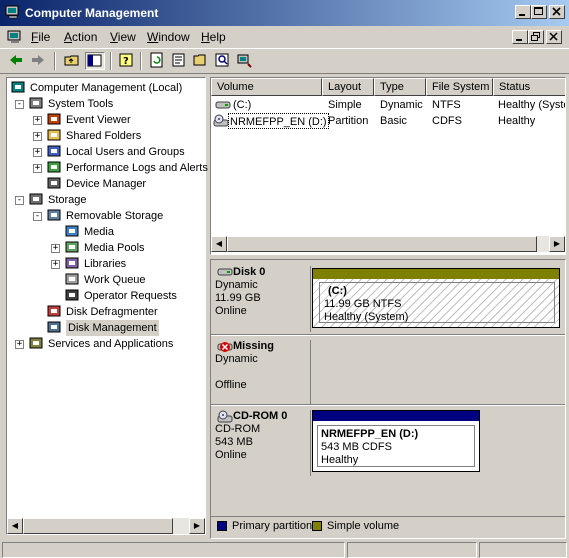 This screenshot has height=558, width=569. Describe the element at coordinates (529, 87) in the screenshot. I see `column-header-status: Status` at that location.